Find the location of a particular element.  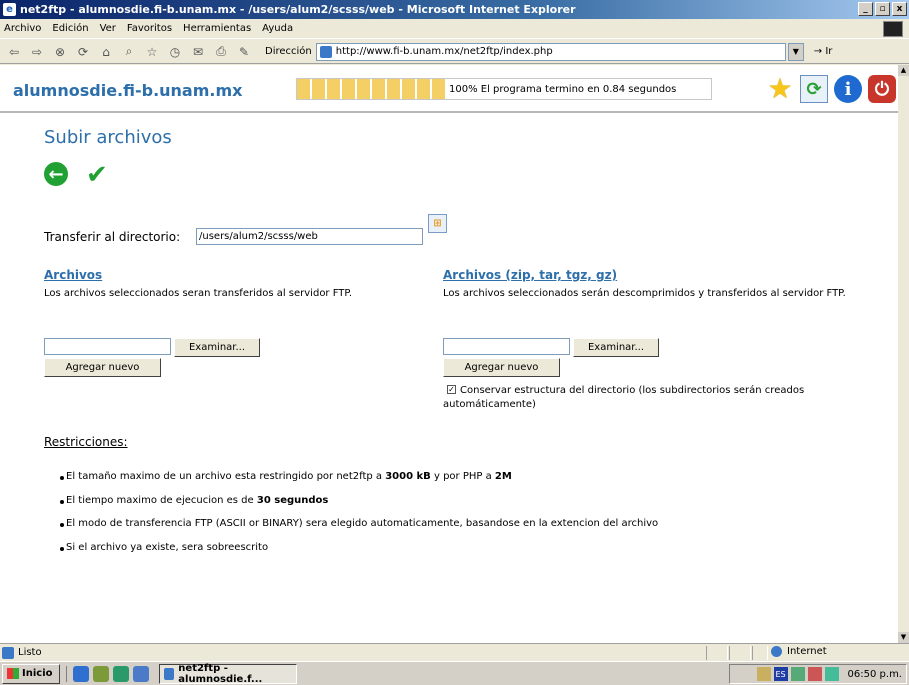

scroll-down-icon: ▼ is located at coordinates (903, 637).